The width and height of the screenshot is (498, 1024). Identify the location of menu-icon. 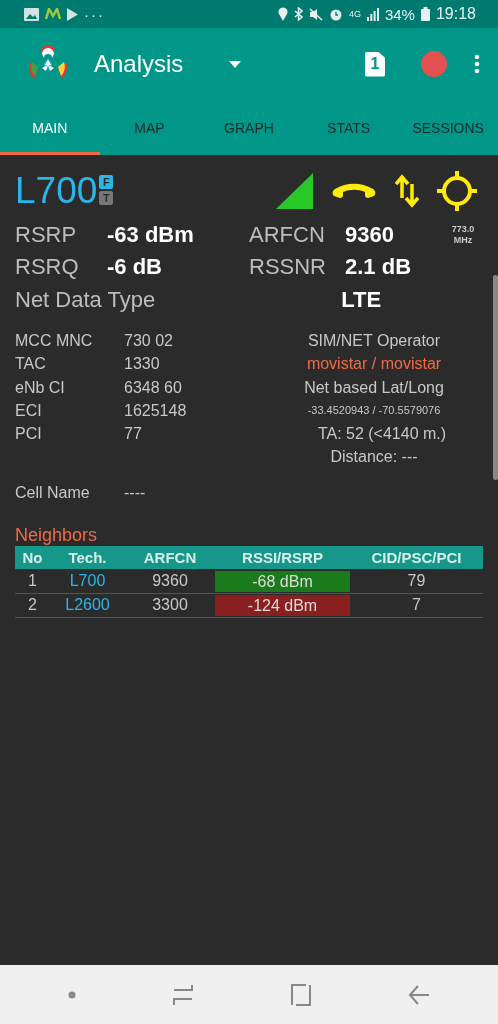
(477, 64).